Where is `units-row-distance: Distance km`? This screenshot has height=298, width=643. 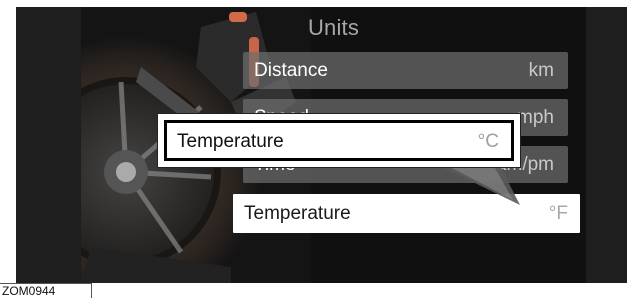
units-row-distance: Distance km is located at coordinates (405, 70).